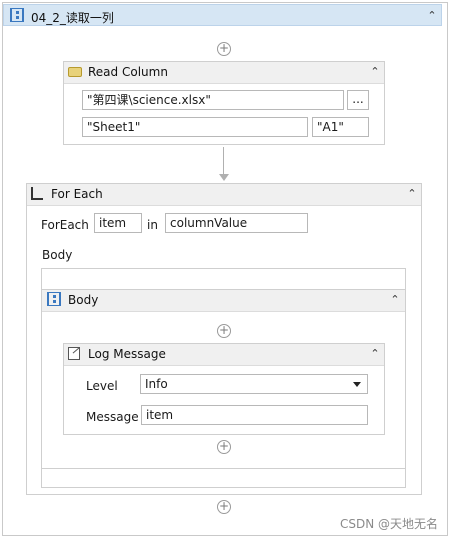 The image size is (450, 538). I want to click on chevron-down-icon, so click(357, 384).